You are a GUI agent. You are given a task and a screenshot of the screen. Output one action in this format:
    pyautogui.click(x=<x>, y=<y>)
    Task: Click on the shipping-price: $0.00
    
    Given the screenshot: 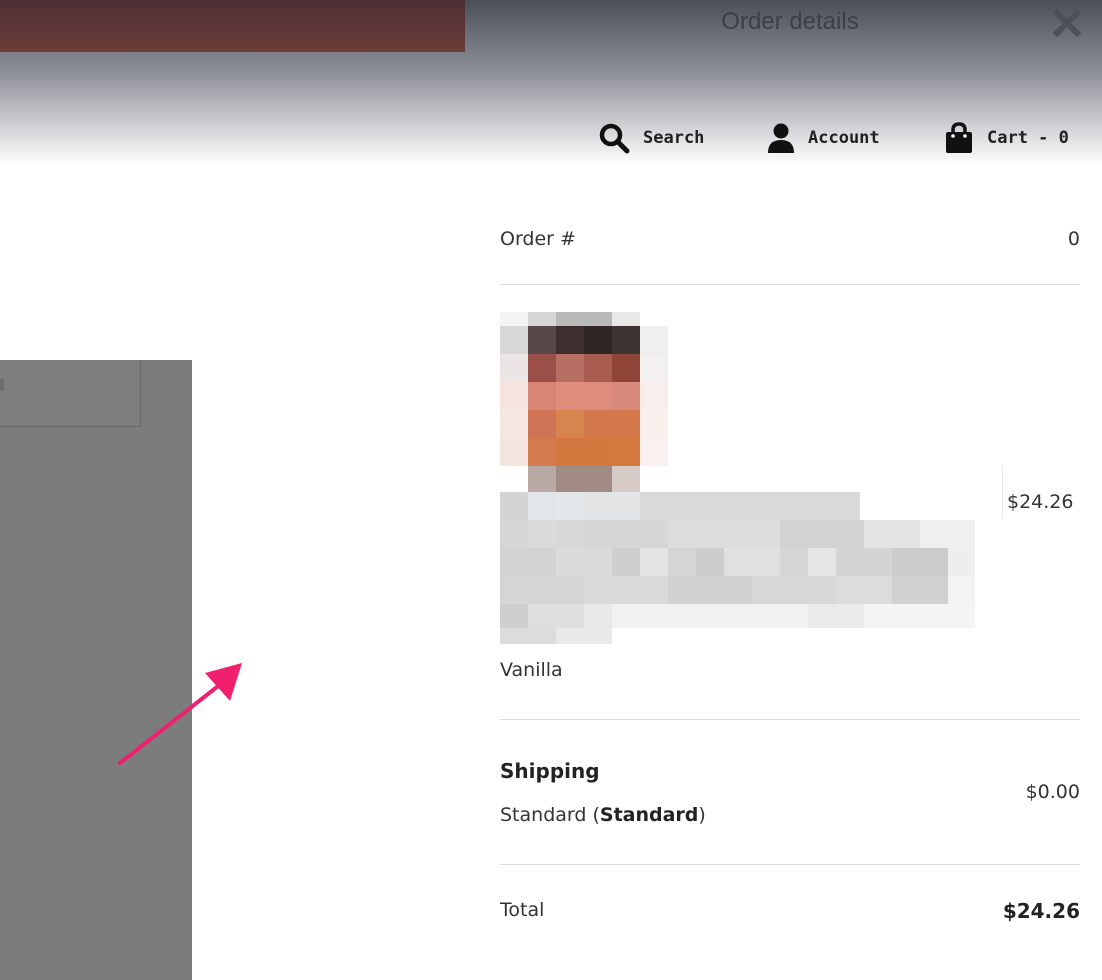 What is the action you would take?
    pyautogui.click(x=1052, y=792)
    